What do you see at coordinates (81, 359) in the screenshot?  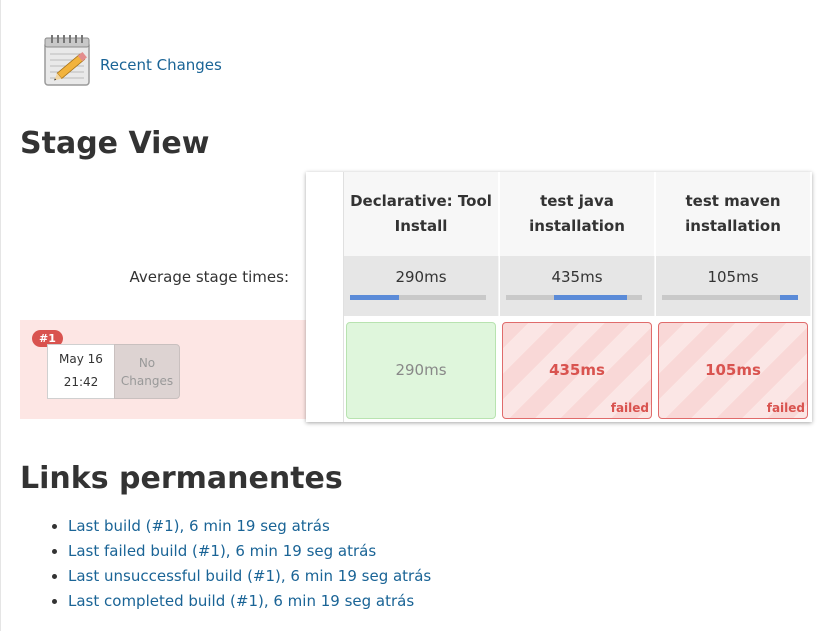 I see `build-date: May 16` at bounding box center [81, 359].